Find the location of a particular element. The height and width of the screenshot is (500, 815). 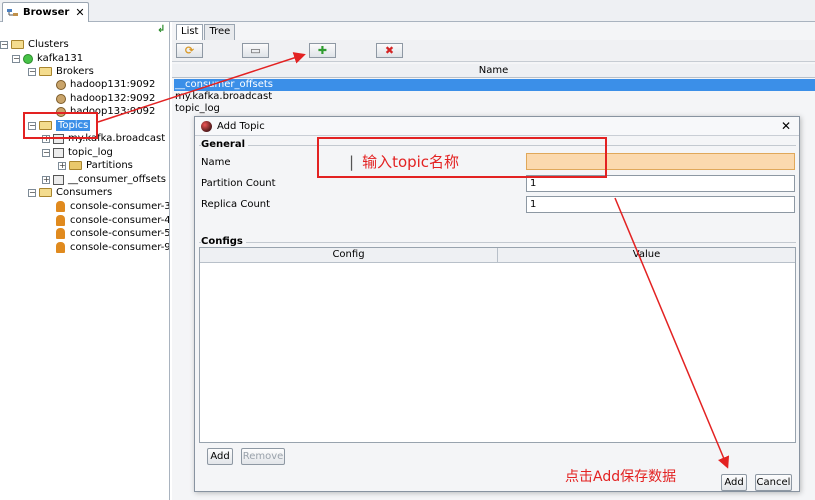

browser-tab: Browser ✕ is located at coordinates (45, 12).